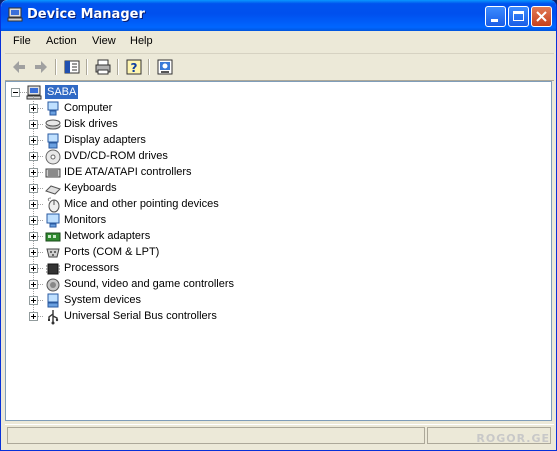 The height and width of the screenshot is (451, 557). I want to click on port-icon, so click(53, 253).